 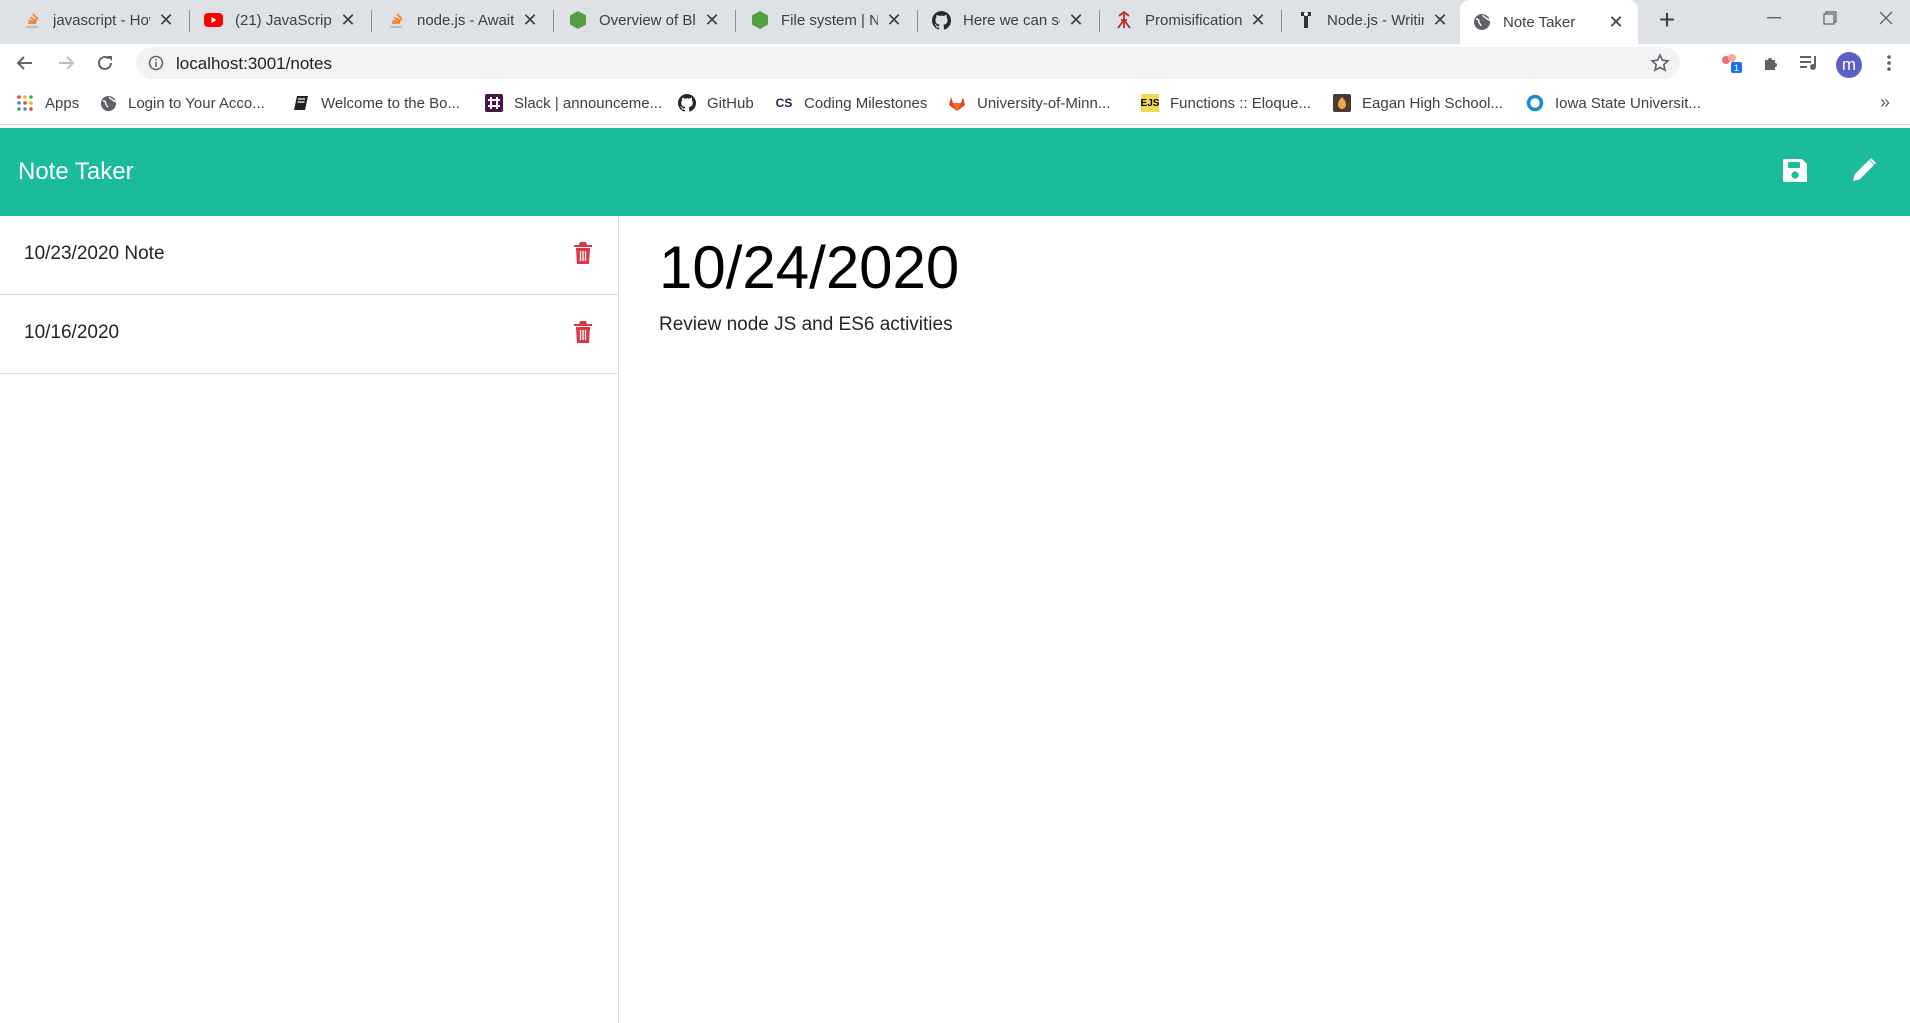 I want to click on restore-button, so click(x=1830, y=18).